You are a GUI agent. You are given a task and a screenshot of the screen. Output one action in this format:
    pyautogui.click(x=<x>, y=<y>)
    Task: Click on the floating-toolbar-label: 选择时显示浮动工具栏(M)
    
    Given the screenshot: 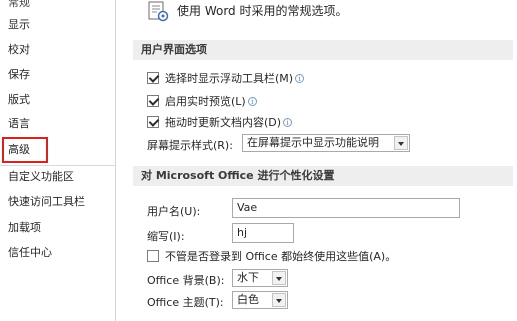 What is the action you would take?
    pyautogui.click(x=229, y=78)
    